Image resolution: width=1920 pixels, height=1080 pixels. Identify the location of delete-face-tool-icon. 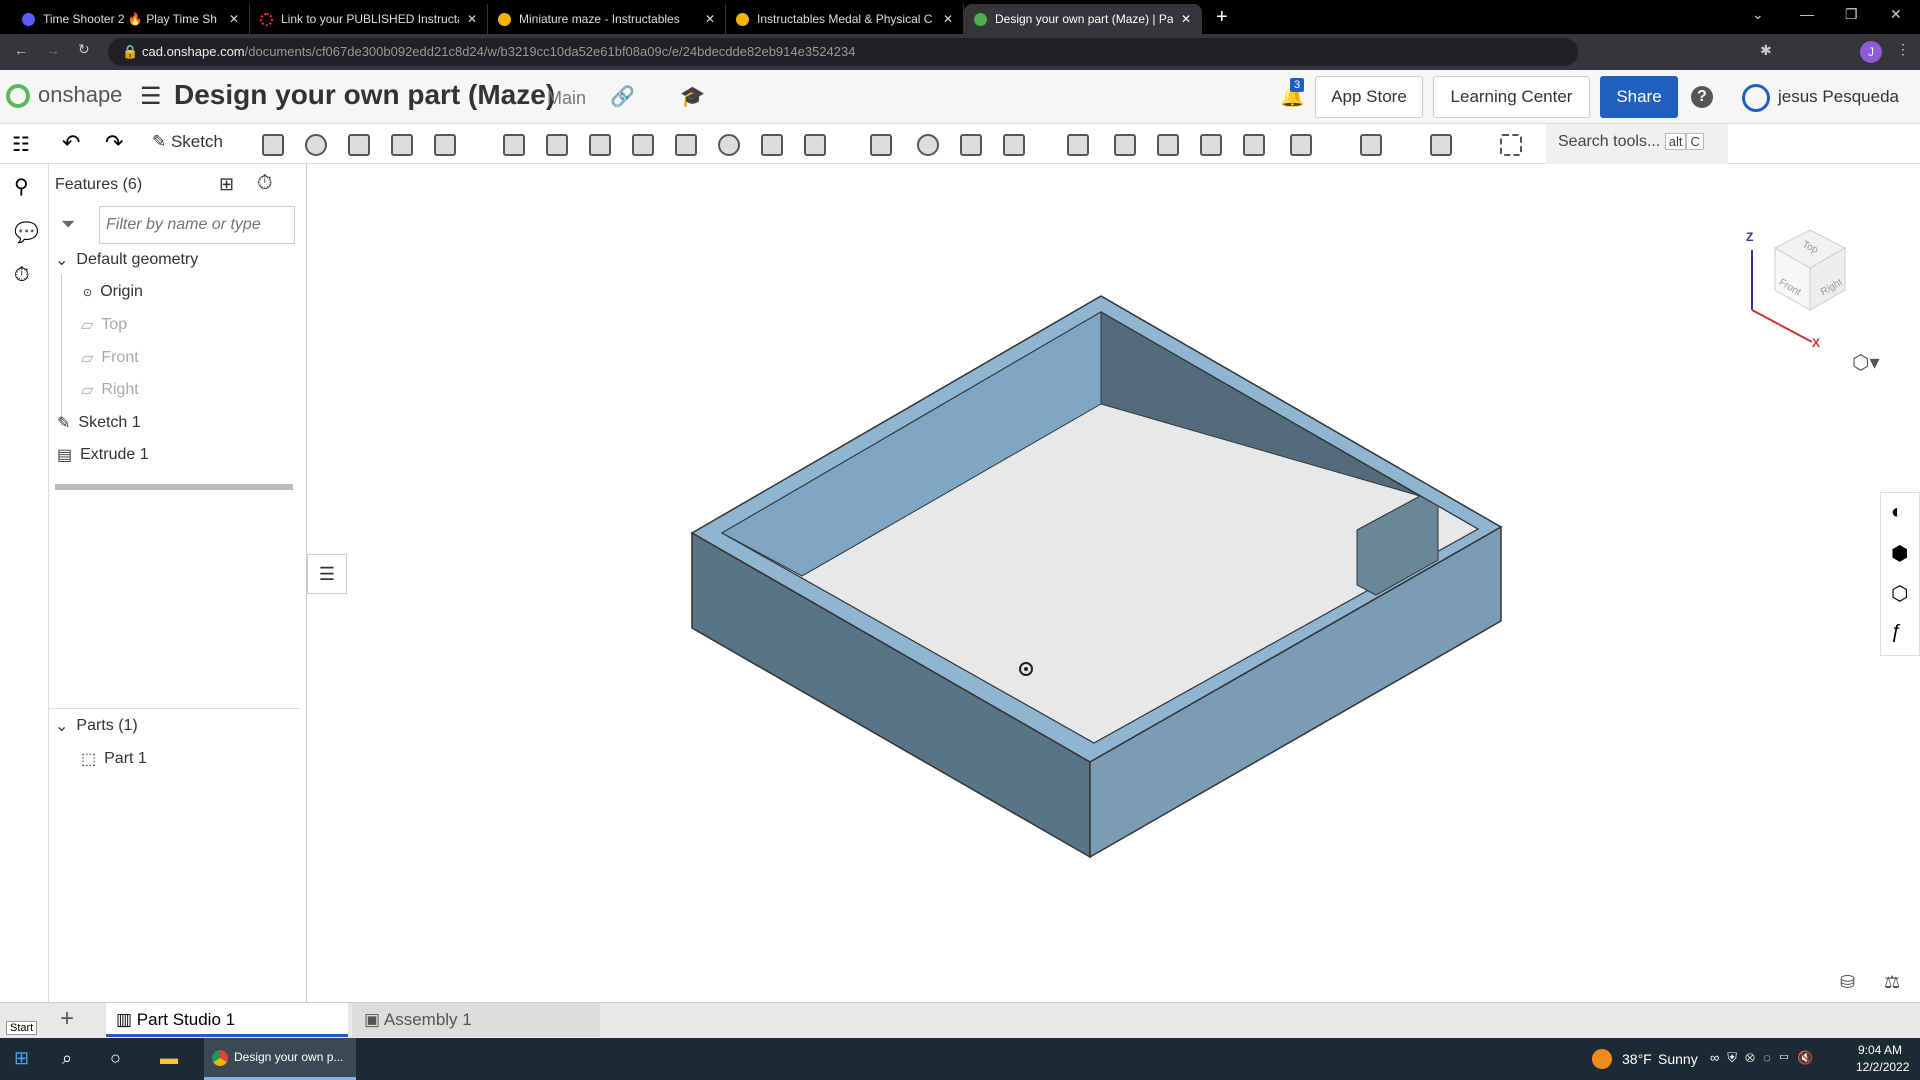
(1168, 145).